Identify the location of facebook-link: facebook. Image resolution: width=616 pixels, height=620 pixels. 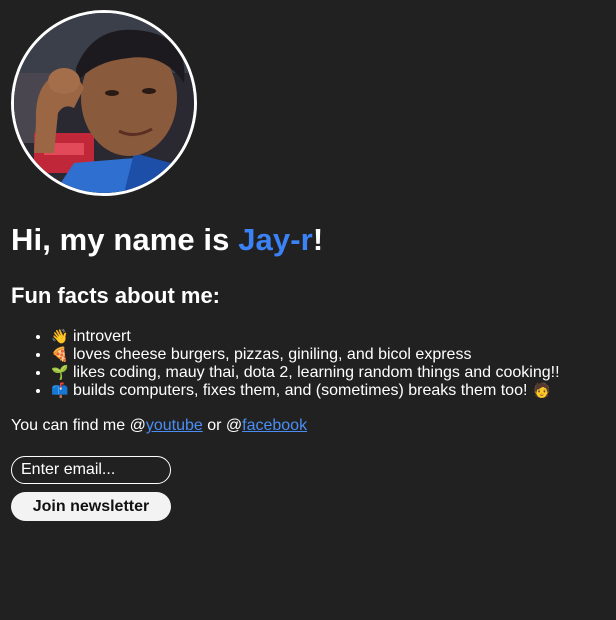
(274, 425).